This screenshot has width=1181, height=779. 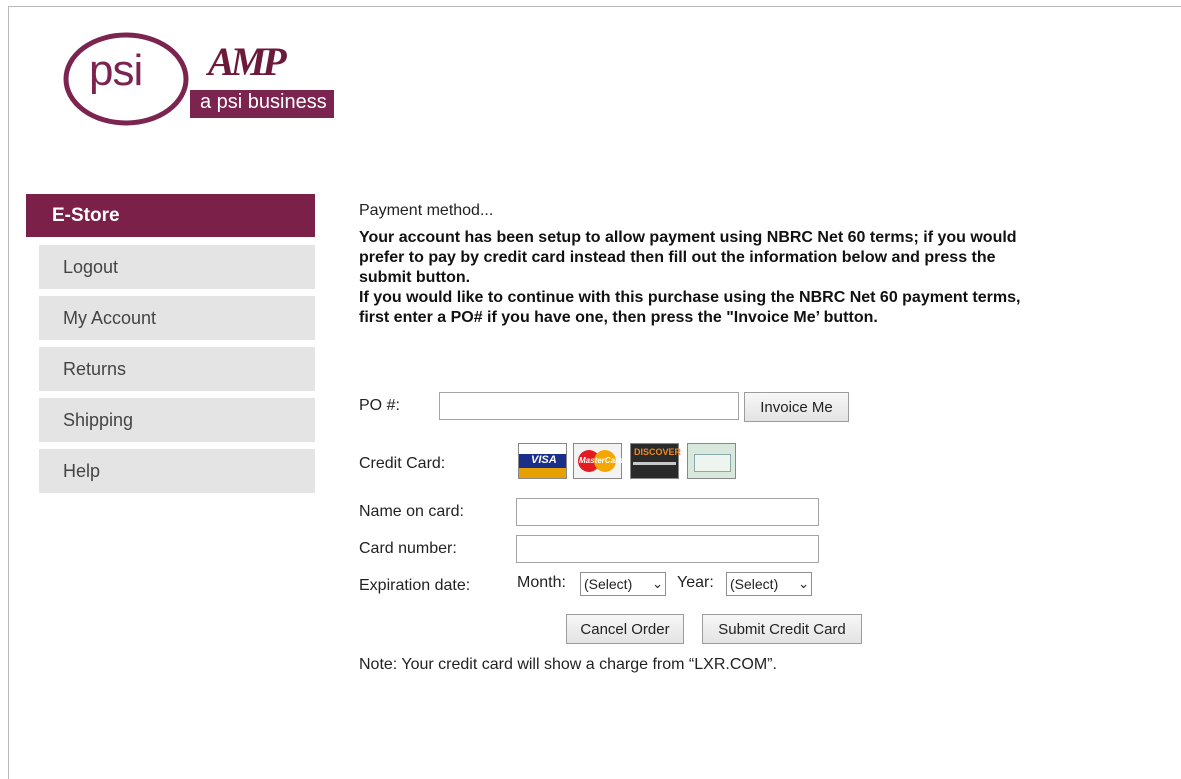 What do you see at coordinates (625, 629) in the screenshot?
I see `cancel-order-button: Cancel Order` at bounding box center [625, 629].